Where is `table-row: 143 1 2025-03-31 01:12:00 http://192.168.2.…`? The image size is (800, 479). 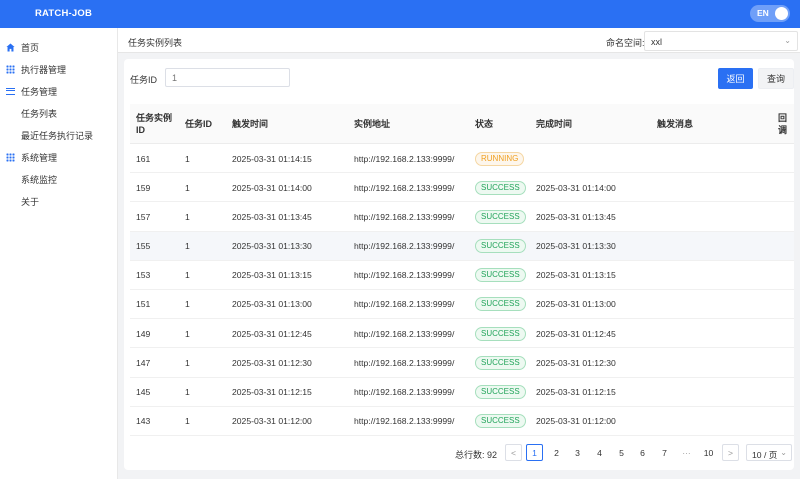
table-row: 143 1 2025-03-31 01:12:00 http://192.168.2.… is located at coordinates (462, 421).